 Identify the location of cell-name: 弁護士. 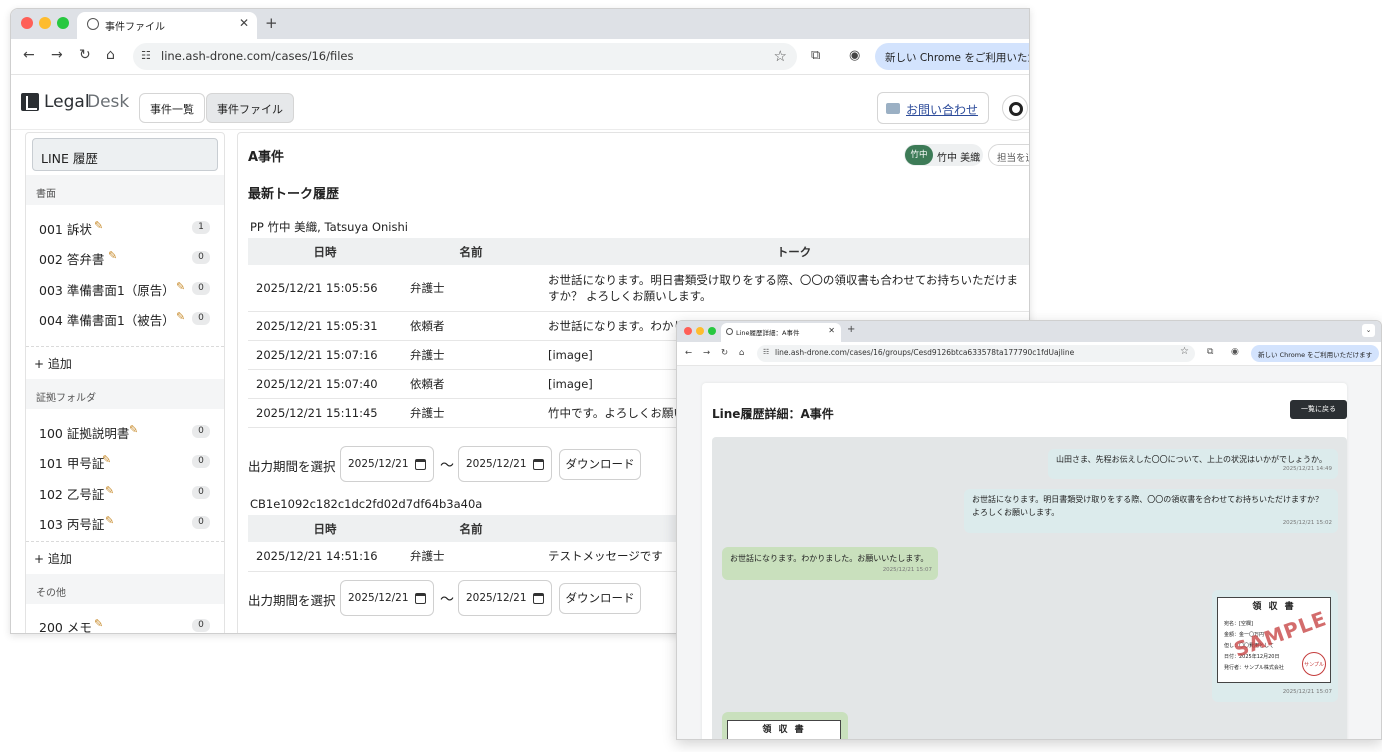
(471, 355).